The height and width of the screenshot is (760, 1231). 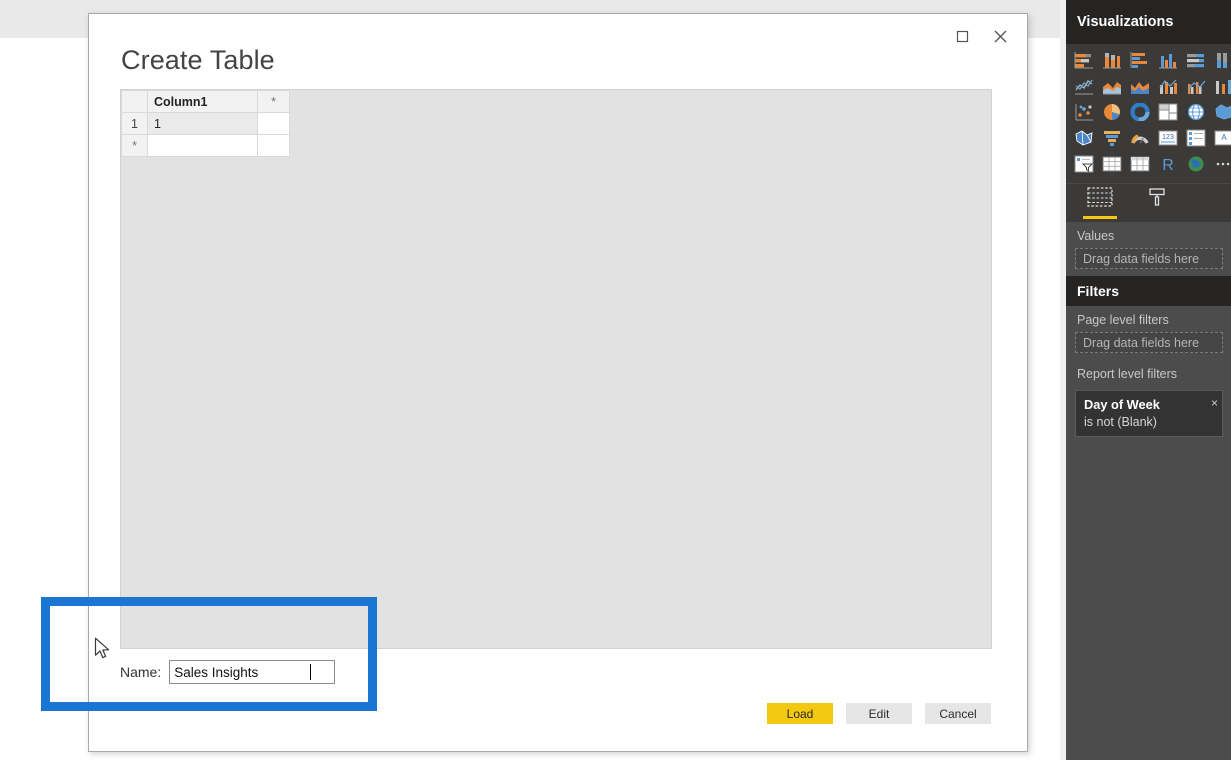 I want to click on row-header-new: *, so click(x=134, y=145).